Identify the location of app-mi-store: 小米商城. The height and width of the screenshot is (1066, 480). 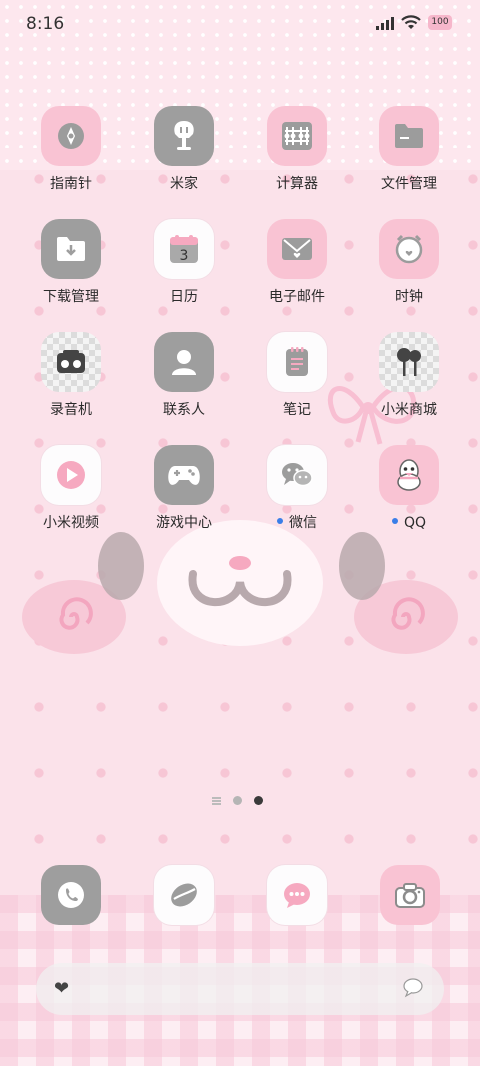
(409, 375).